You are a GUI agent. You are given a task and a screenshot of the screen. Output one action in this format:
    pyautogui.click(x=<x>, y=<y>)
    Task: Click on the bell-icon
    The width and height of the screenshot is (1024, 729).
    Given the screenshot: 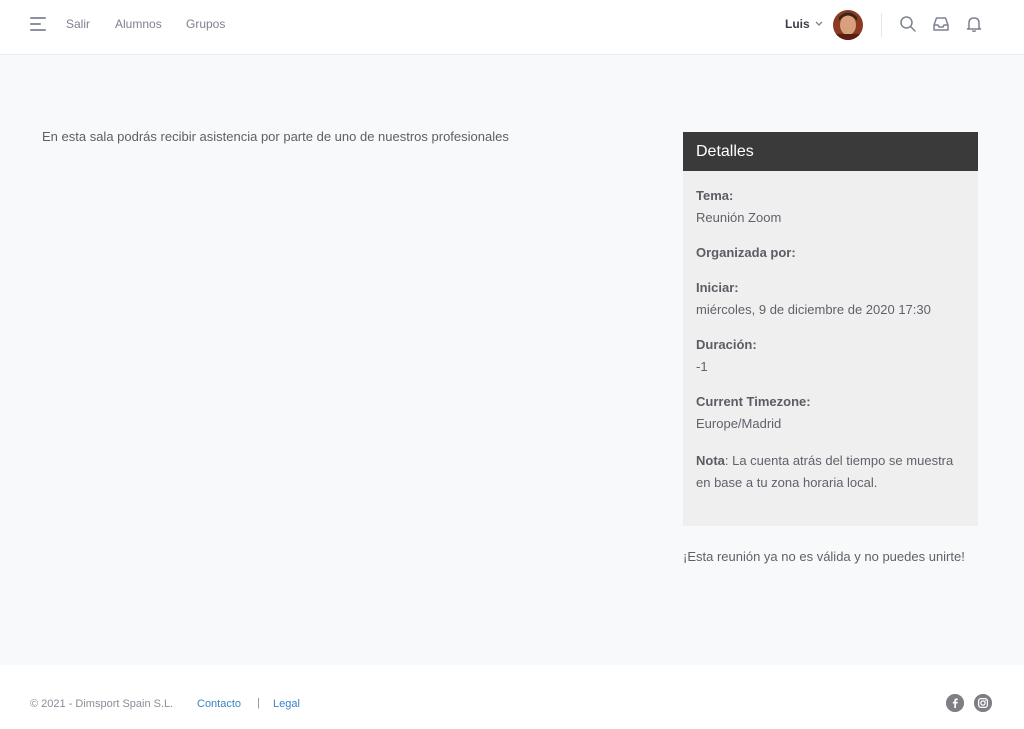 What is the action you would take?
    pyautogui.click(x=974, y=24)
    